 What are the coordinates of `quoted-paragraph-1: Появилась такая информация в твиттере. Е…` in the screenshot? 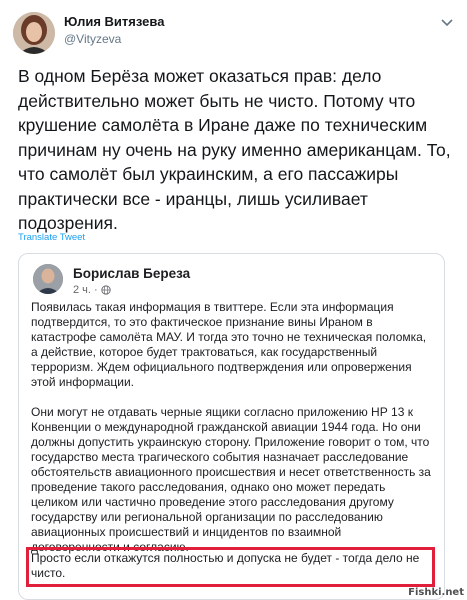 It's located at (229, 344).